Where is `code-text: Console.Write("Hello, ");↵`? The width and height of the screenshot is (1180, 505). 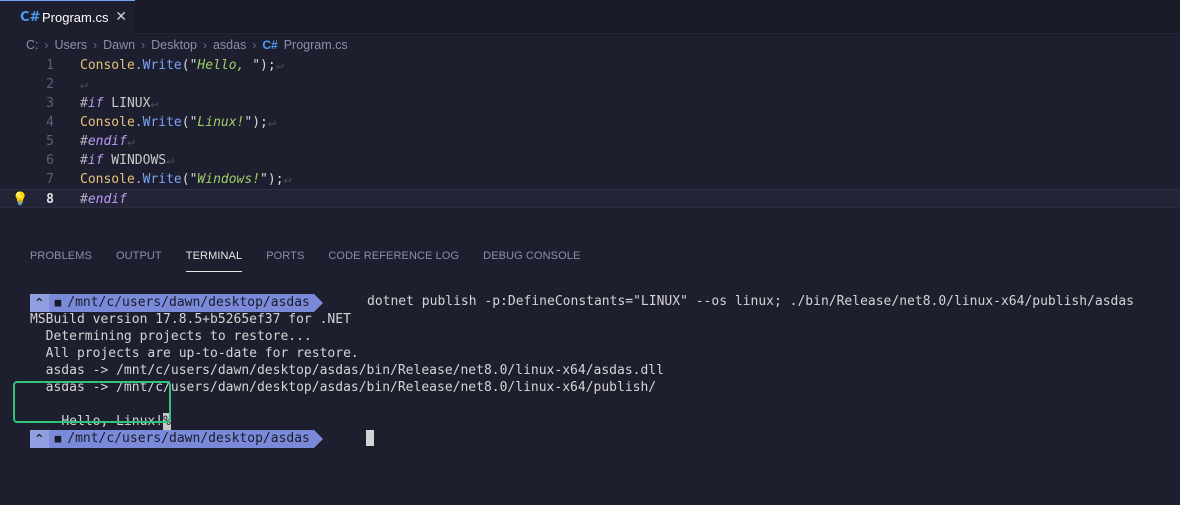
code-text: Console.Write("Hello, ");↵ is located at coordinates (182, 65).